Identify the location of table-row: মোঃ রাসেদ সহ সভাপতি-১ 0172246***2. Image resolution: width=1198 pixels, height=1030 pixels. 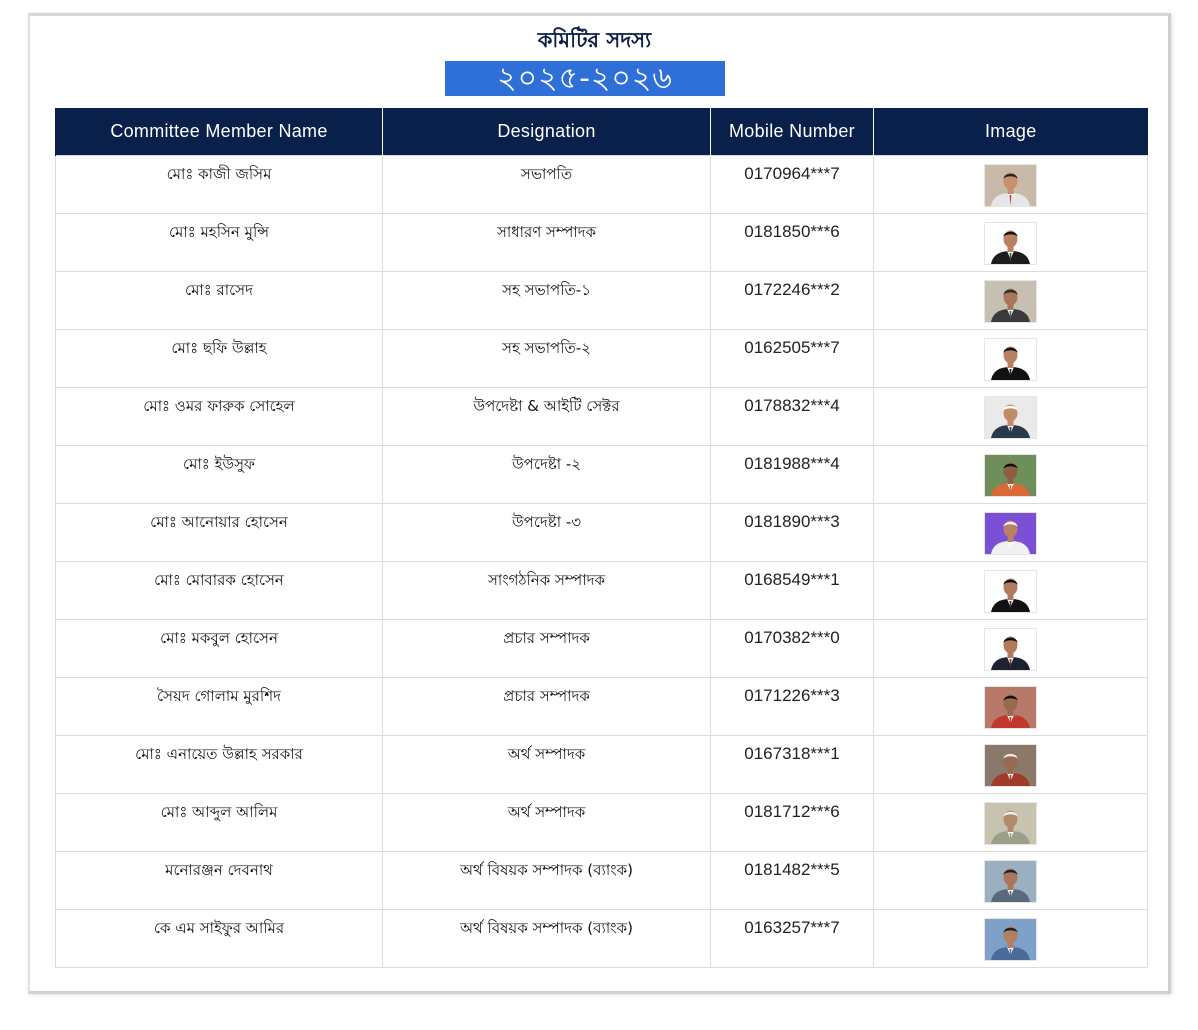
(601, 300).